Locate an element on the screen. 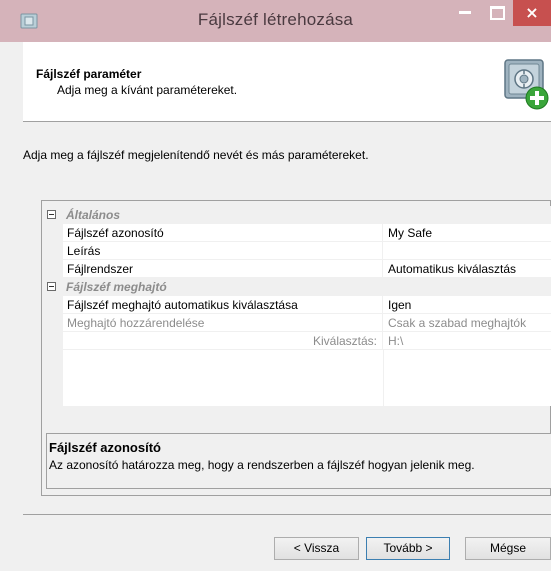 The height and width of the screenshot is (571, 551). title-bar: Fájlszéf létrehozása × is located at coordinates (275, 21).